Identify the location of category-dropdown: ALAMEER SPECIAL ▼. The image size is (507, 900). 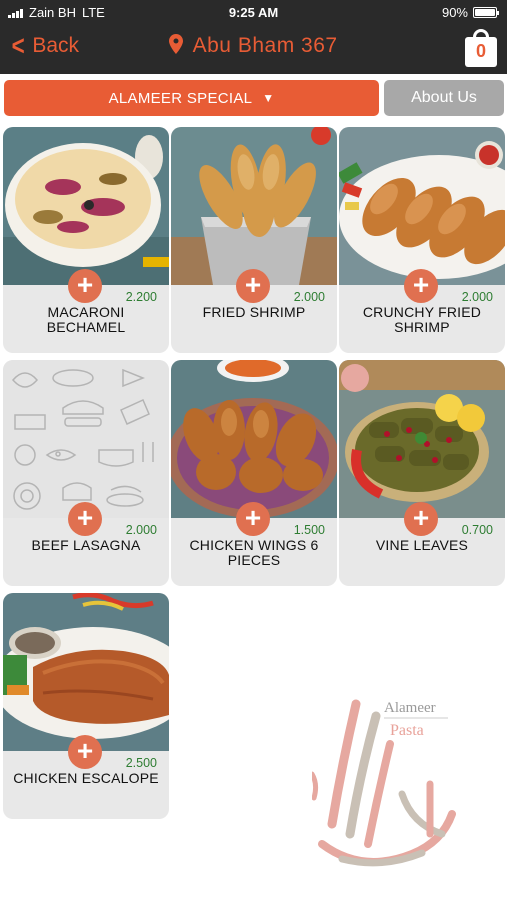
(191, 98).